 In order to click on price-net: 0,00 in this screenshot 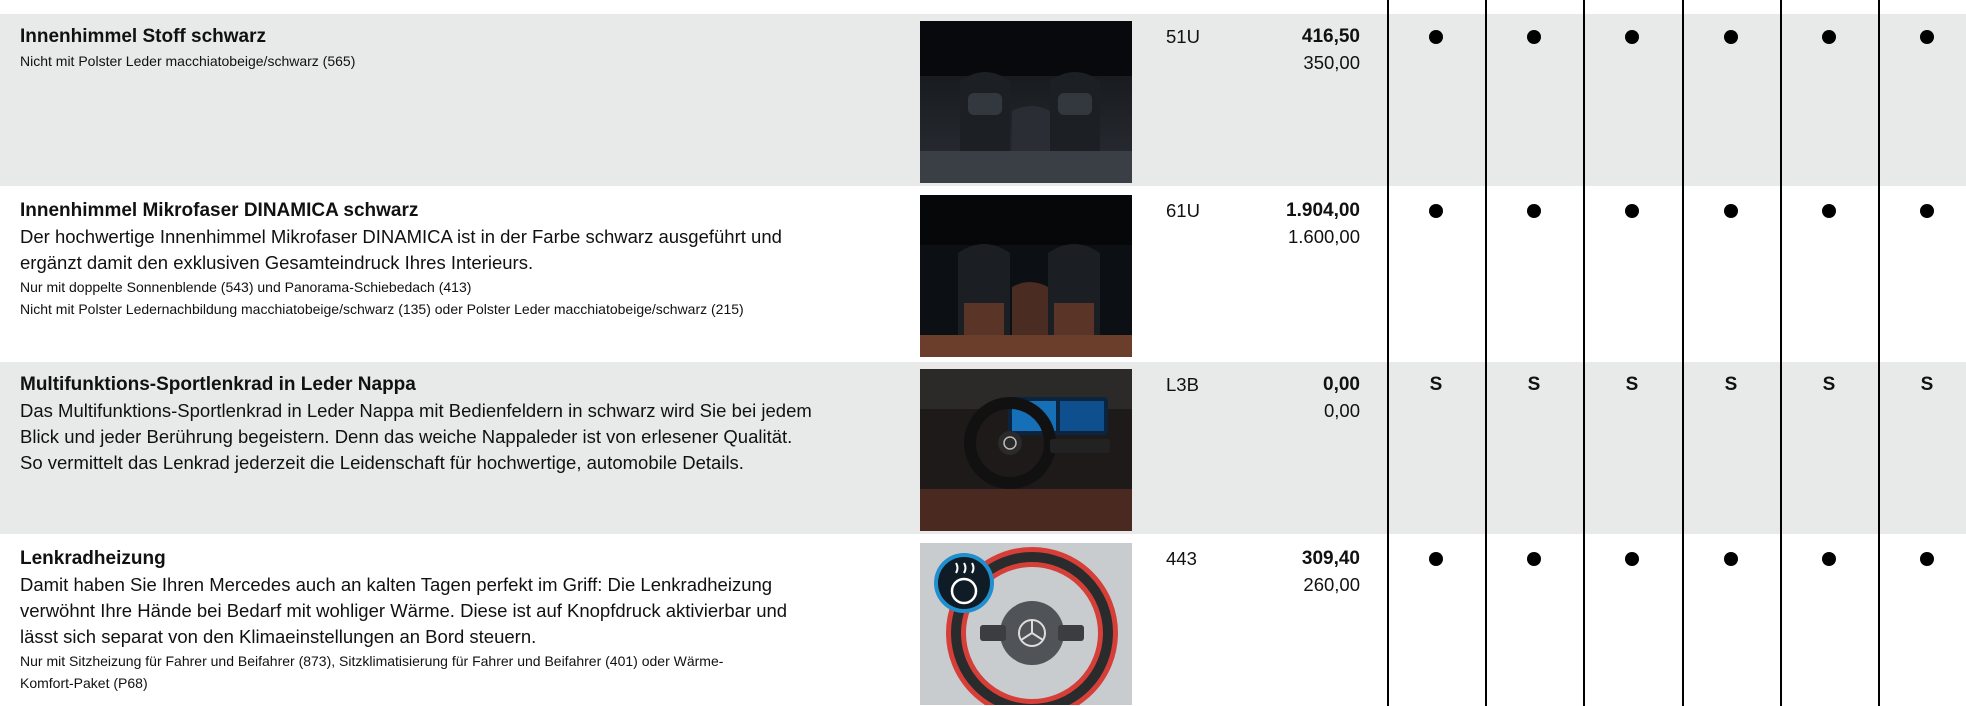, I will do `click(1341, 410)`.